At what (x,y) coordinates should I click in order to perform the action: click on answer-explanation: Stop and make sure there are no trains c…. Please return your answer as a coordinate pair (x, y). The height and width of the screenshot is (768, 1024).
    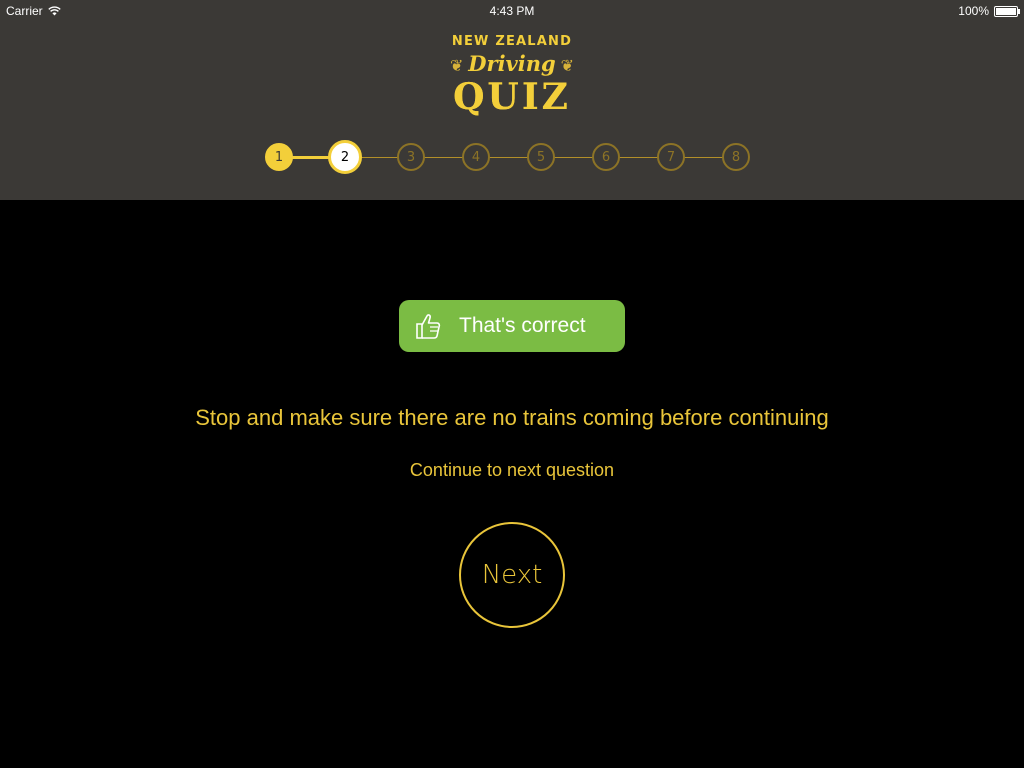
    Looking at the image, I should click on (512, 417).